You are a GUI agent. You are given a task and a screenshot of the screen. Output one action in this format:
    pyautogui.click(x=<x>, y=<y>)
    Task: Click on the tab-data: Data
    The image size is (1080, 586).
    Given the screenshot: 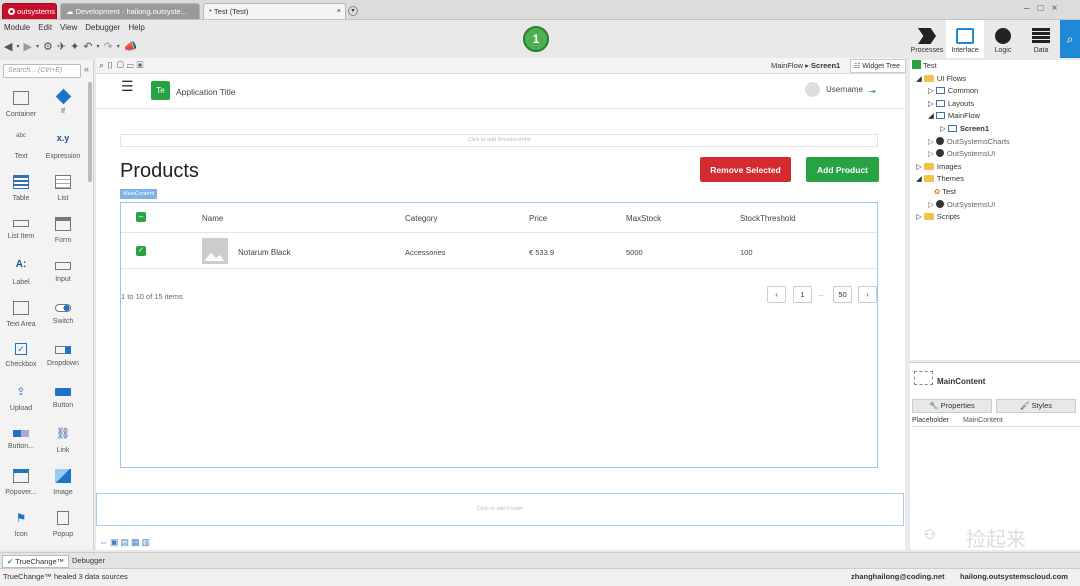 What is the action you would take?
    pyautogui.click(x=1041, y=39)
    